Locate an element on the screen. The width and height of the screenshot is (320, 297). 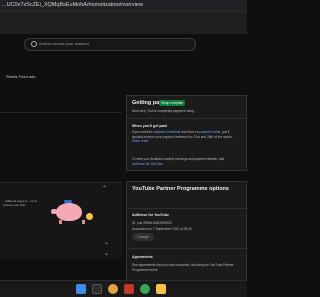
adsense-id: ID: pub-9954611693962930 is located at coordinates (152, 223).